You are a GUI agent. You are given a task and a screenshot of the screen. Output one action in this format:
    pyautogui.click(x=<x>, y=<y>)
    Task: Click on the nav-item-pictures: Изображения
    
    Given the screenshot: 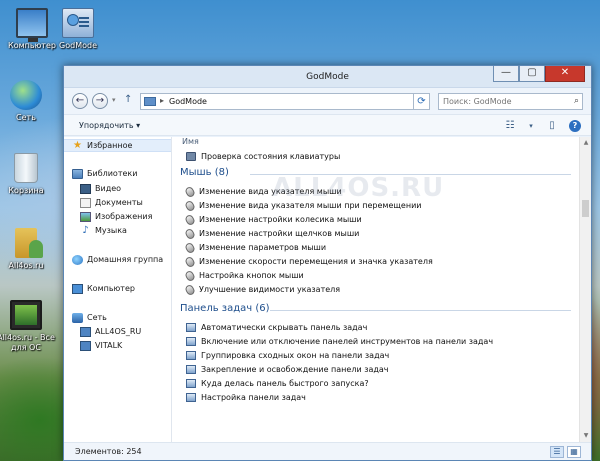 What is the action you would take?
    pyautogui.click(x=117, y=216)
    